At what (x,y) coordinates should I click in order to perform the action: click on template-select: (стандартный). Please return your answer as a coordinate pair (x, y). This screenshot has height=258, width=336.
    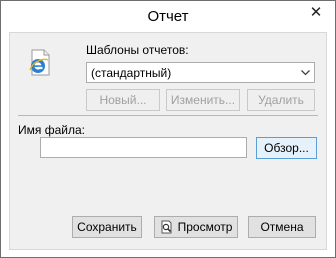
    Looking at the image, I should click on (200, 72).